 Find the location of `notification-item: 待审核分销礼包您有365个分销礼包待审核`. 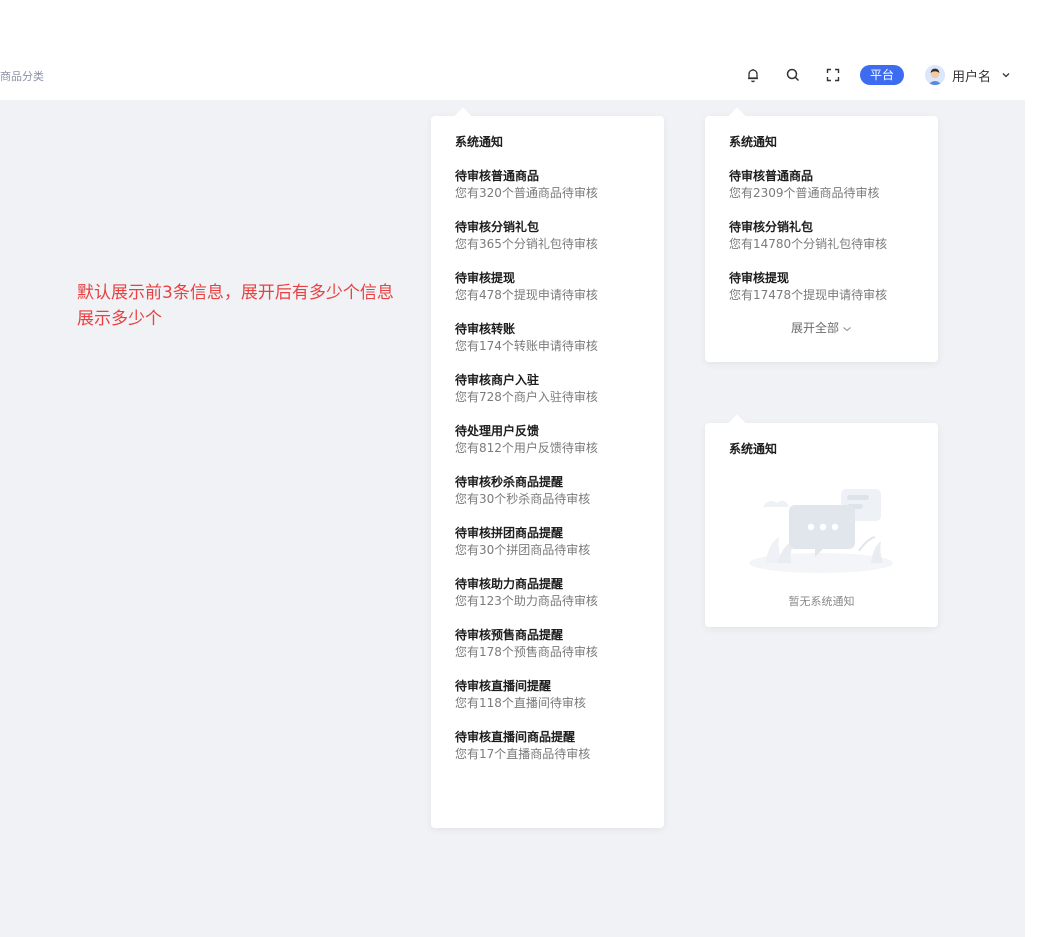

notification-item: 待审核分销礼包您有365个分销礼包待审核 is located at coordinates (547, 235).